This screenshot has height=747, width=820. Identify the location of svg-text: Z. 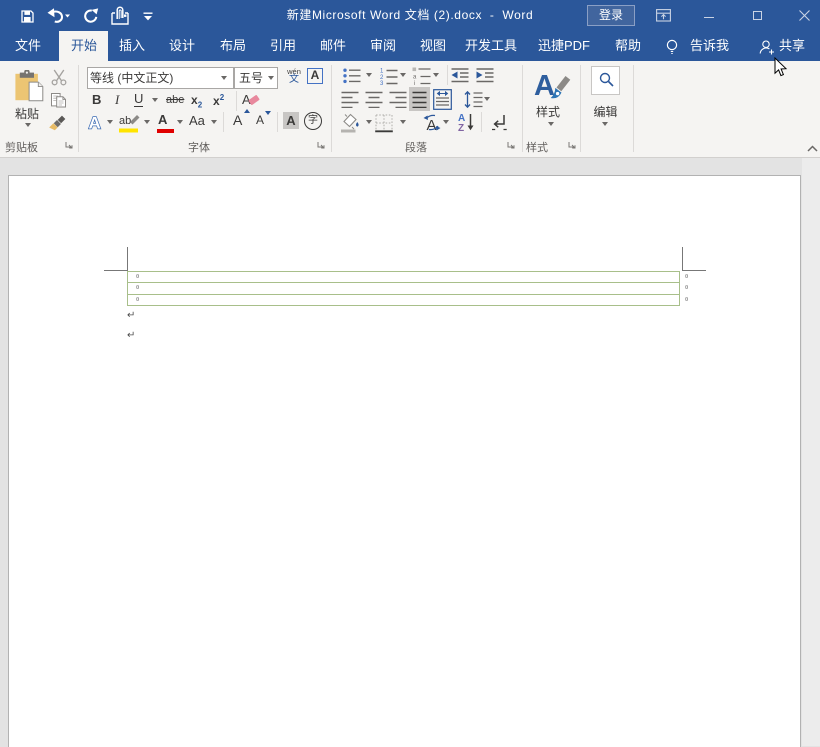
(461, 127).